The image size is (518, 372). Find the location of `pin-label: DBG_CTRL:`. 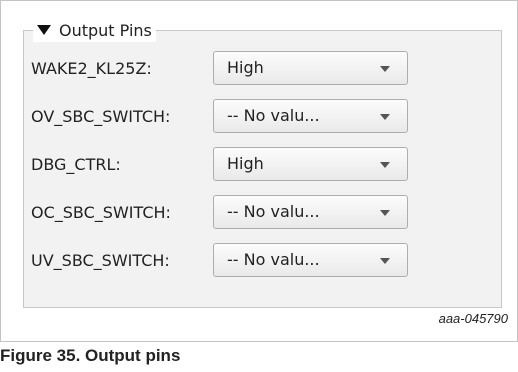

pin-label: DBG_CTRL: is located at coordinates (76, 164).